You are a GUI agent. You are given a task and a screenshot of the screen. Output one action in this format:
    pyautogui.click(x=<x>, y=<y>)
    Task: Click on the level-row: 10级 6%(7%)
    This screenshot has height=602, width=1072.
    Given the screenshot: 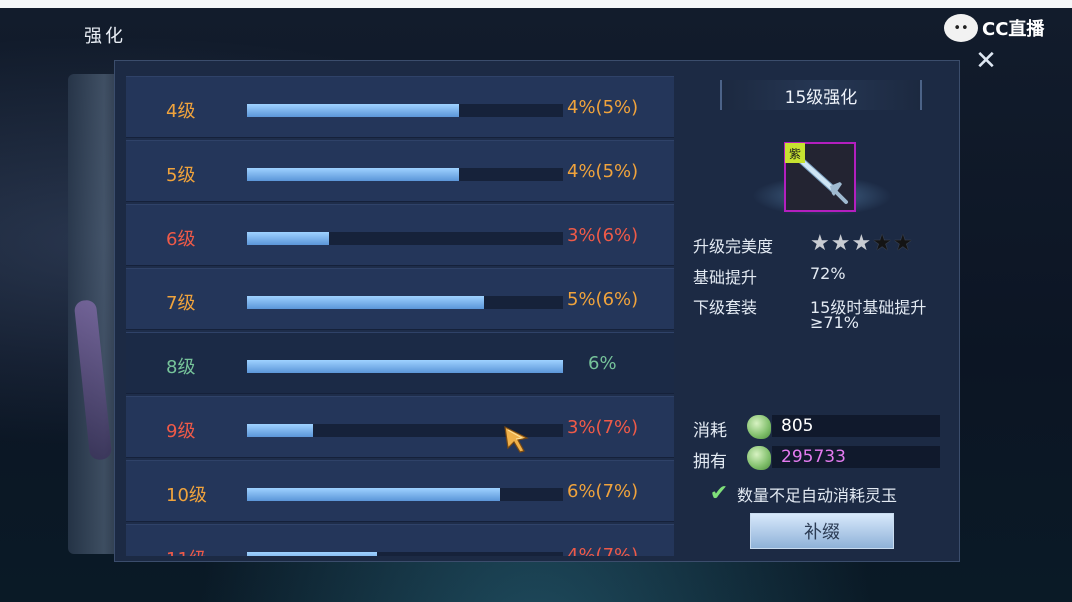 What is the action you would take?
    pyautogui.click(x=400, y=491)
    